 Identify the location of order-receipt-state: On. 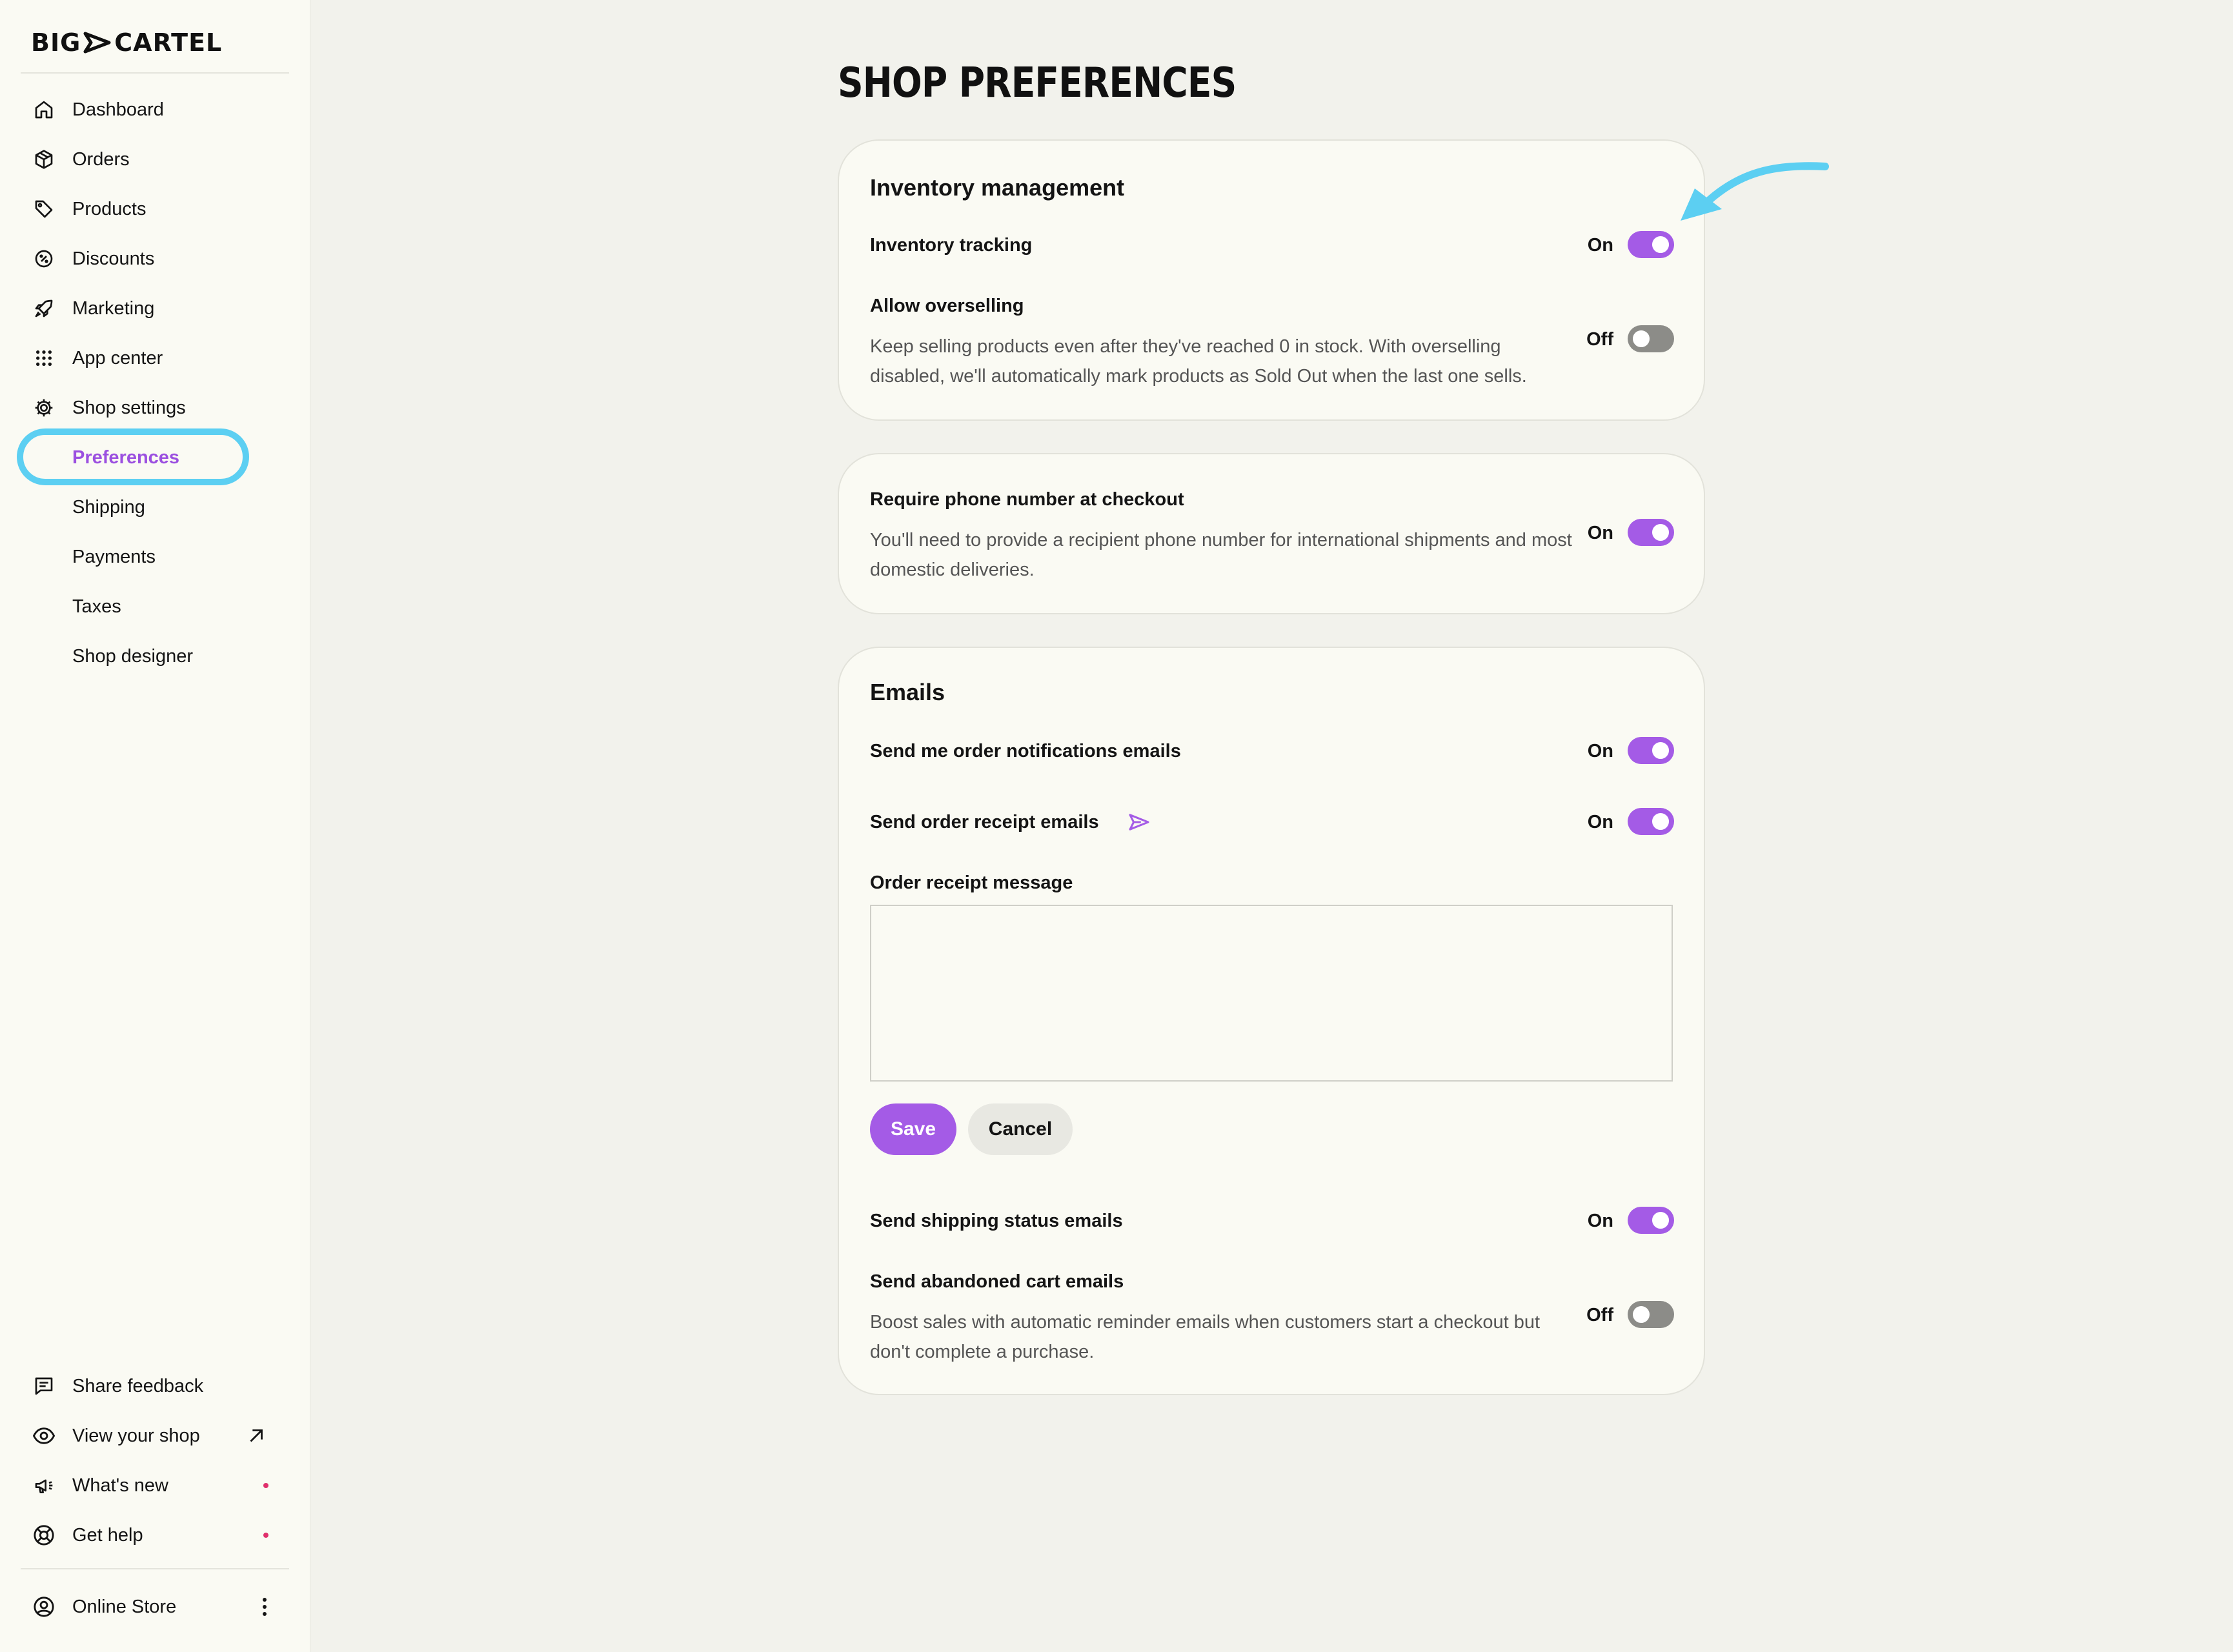
(1600, 822).